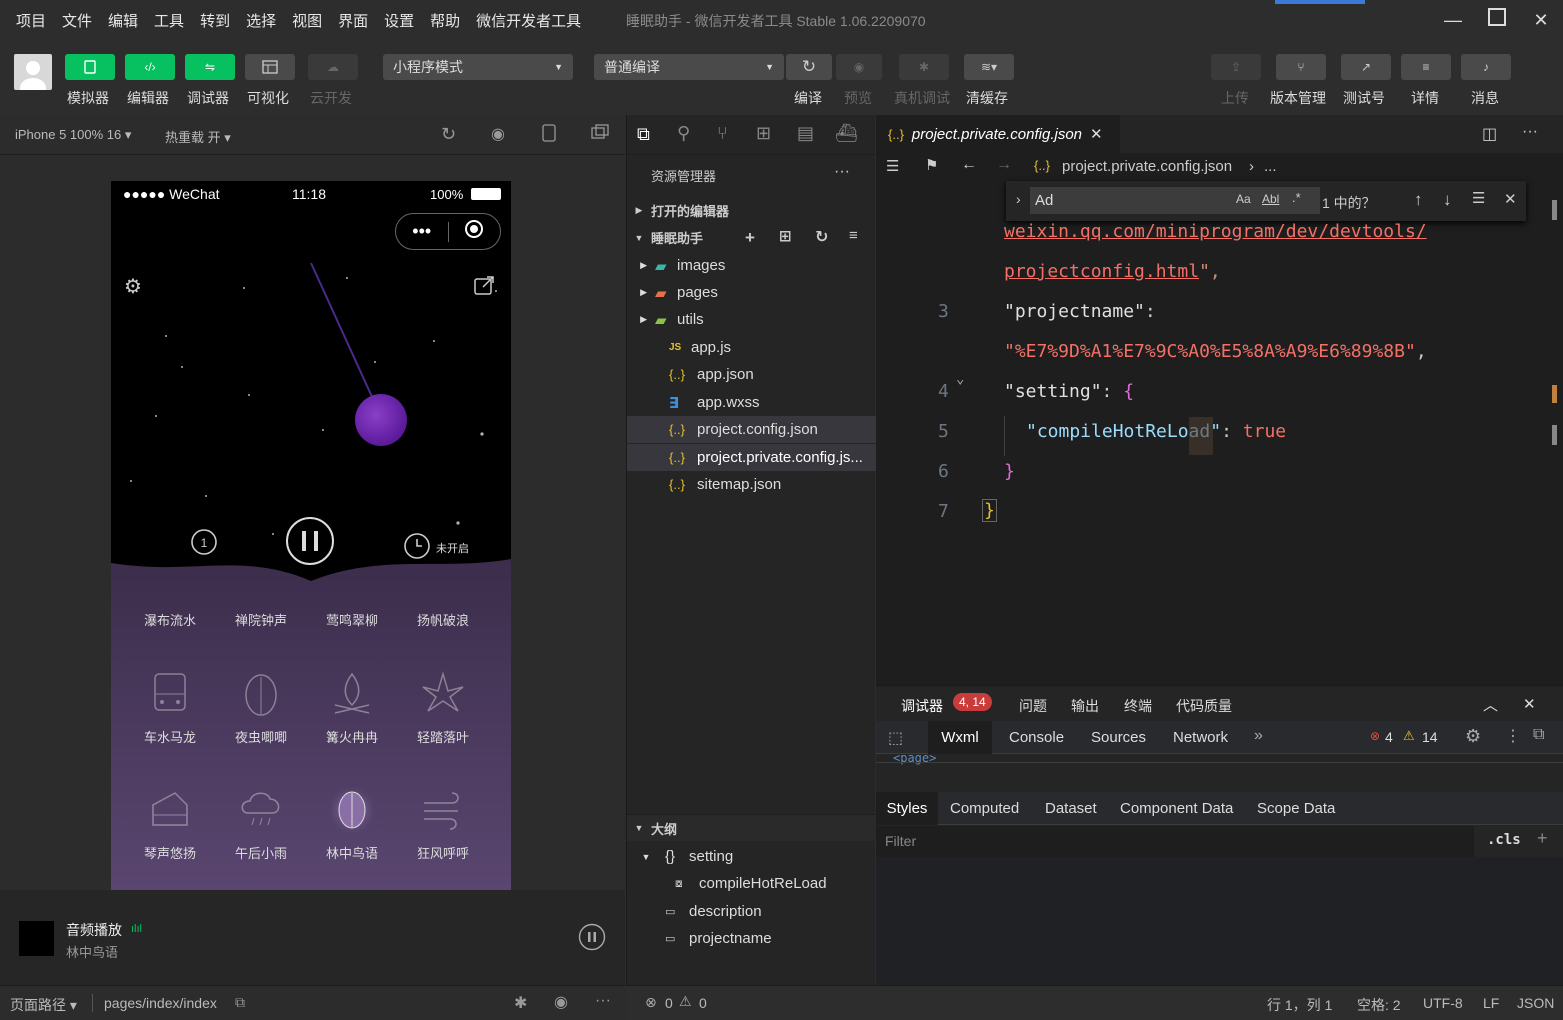 The image size is (1563, 1020). What do you see at coordinates (895, 738) in the screenshot?
I see `inspect-icon: ⬚` at bounding box center [895, 738].